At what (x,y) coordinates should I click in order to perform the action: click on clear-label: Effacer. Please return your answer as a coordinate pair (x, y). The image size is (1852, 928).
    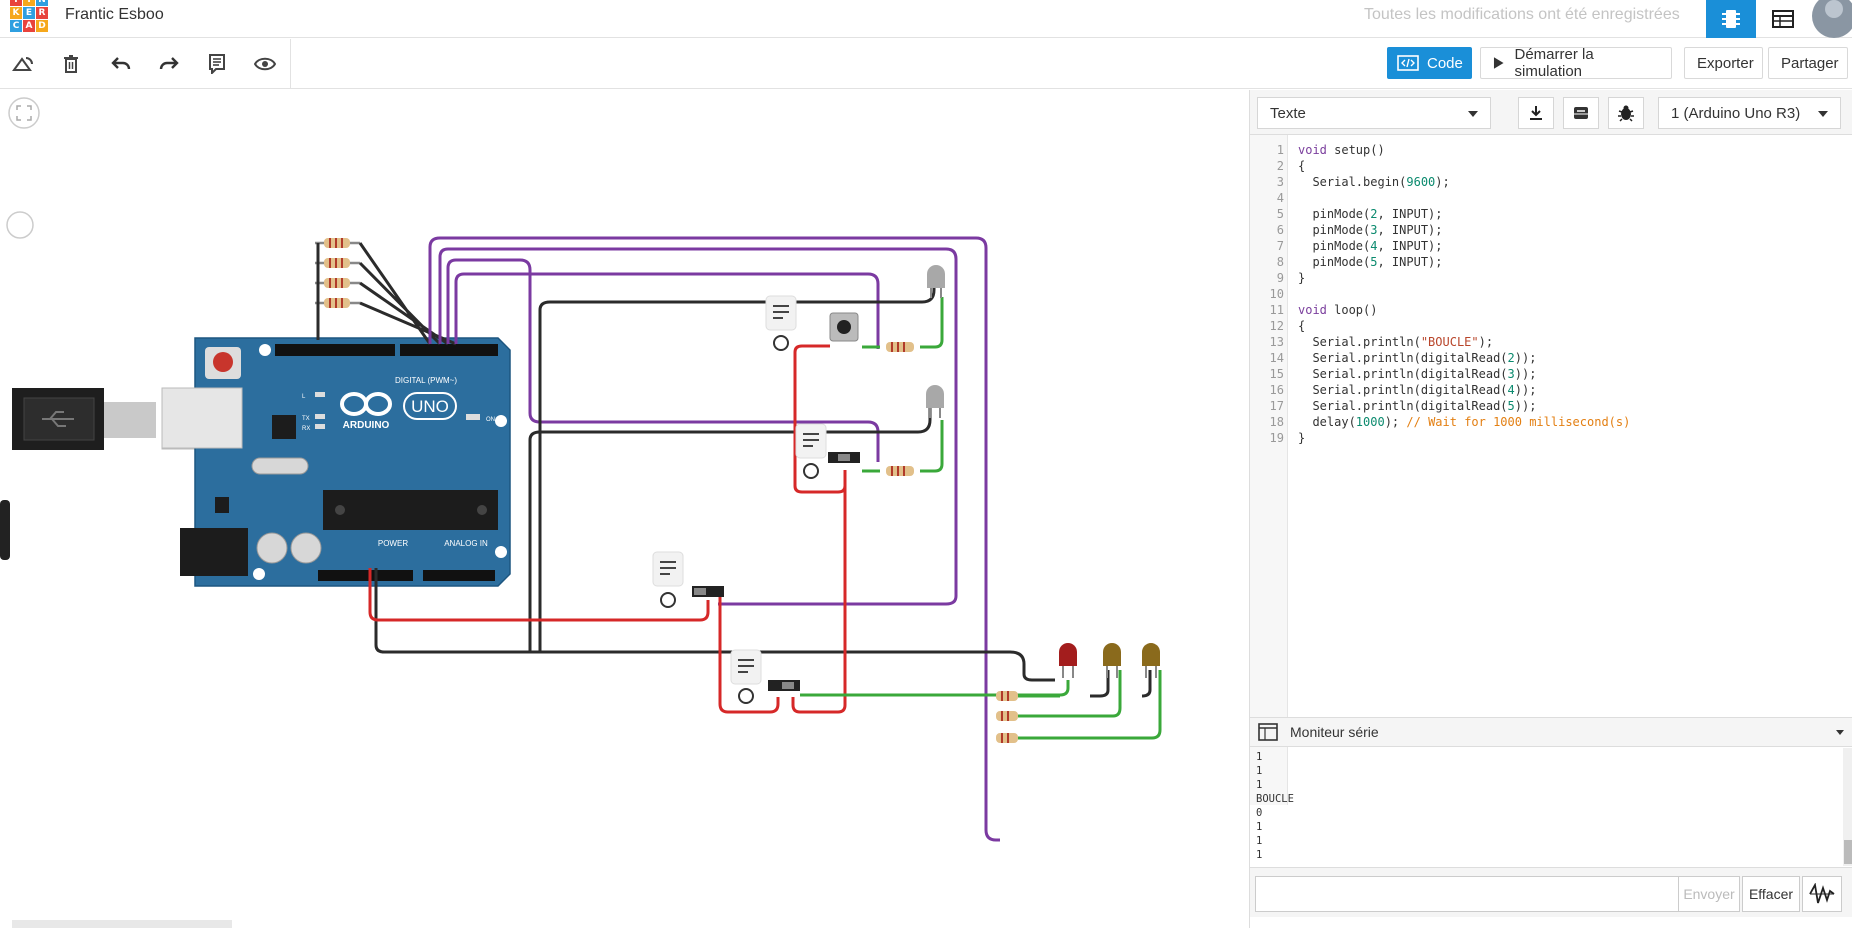
    Looking at the image, I should click on (1771, 894).